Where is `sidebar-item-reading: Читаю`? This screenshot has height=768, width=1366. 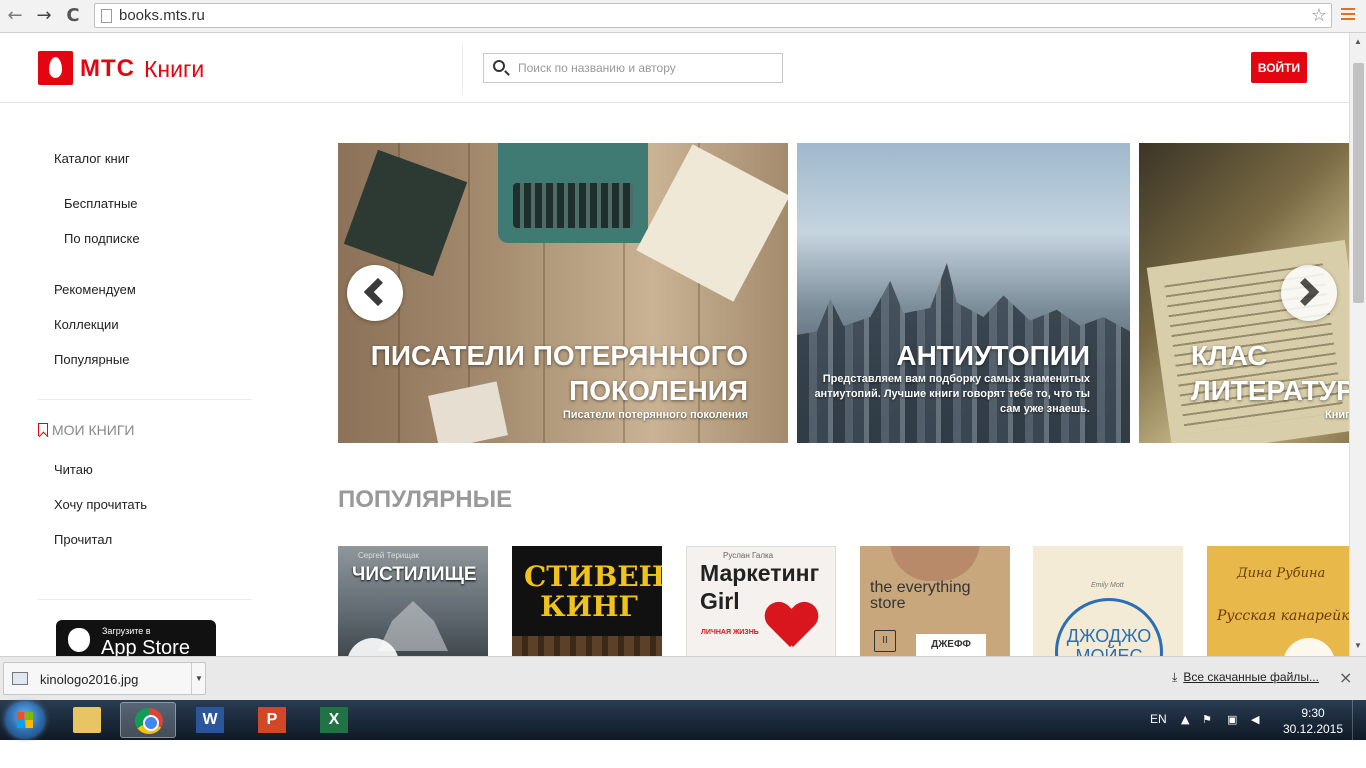
sidebar-item-reading: Читаю is located at coordinates (73, 469).